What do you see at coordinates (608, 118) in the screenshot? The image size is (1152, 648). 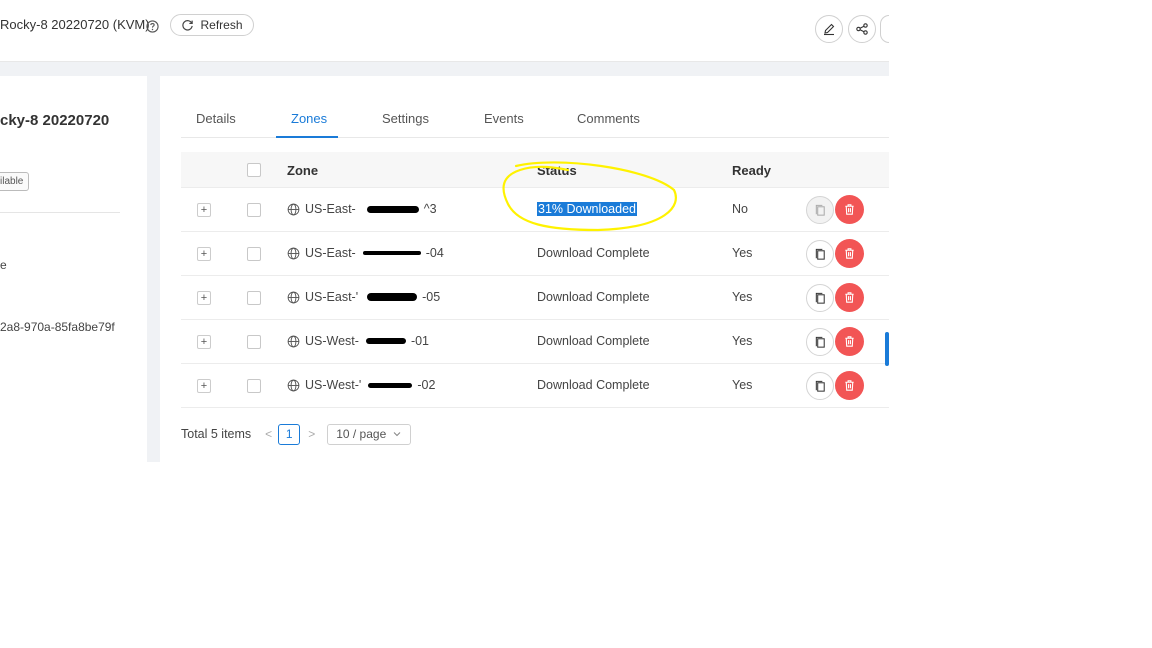 I see `tab-comments: Comments` at bounding box center [608, 118].